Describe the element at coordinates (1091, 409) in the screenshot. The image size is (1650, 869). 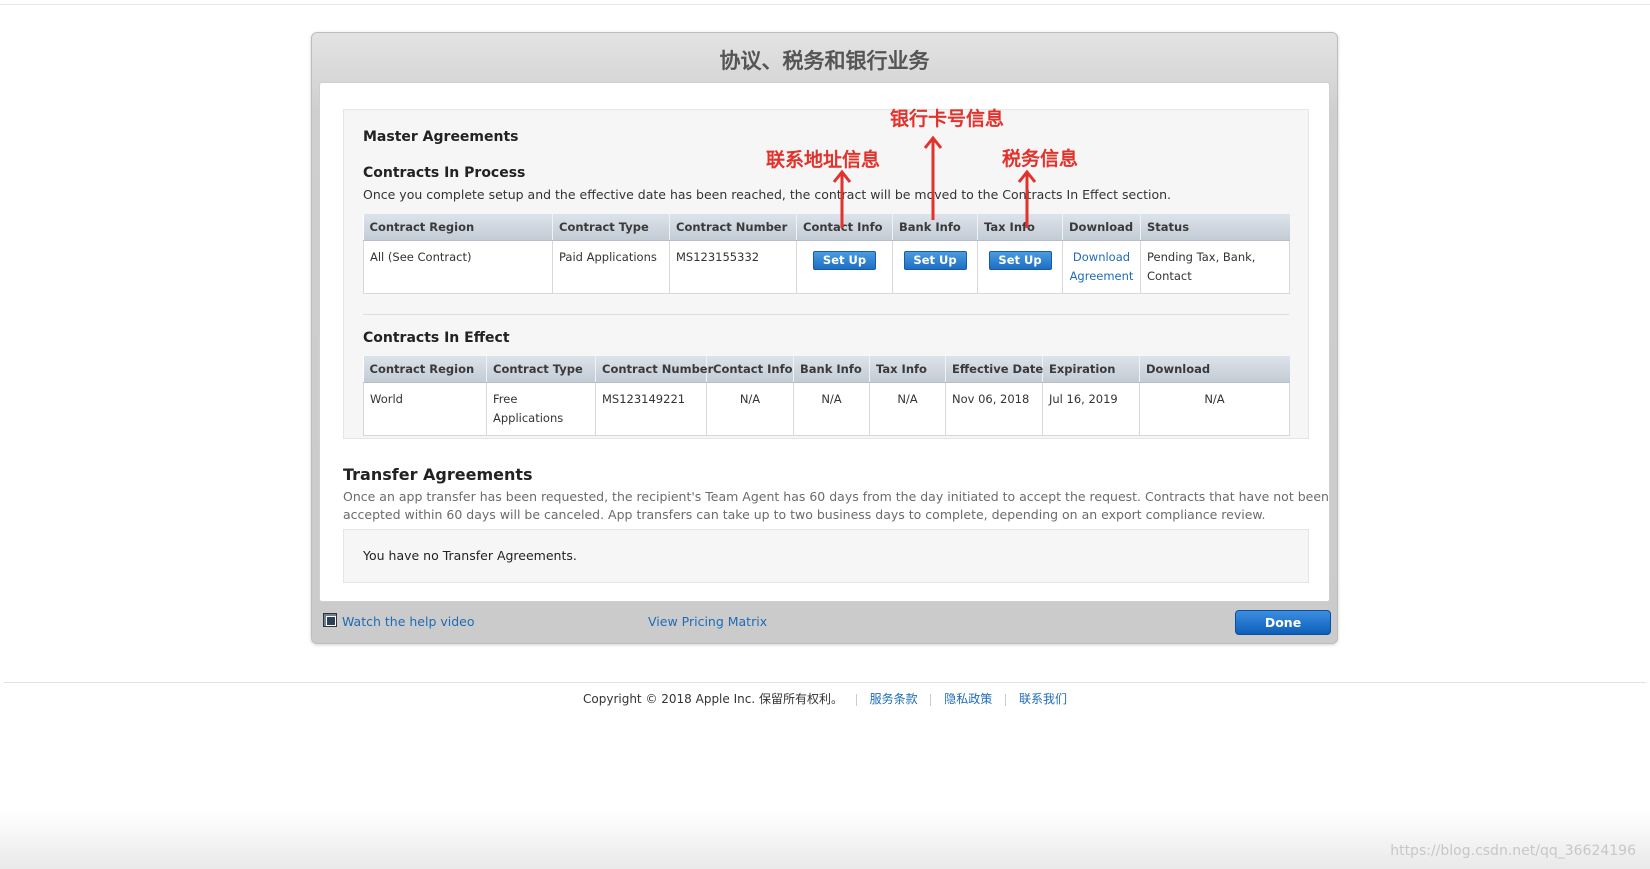
I see `cell-expiration: Jul 16, 2019` at that location.